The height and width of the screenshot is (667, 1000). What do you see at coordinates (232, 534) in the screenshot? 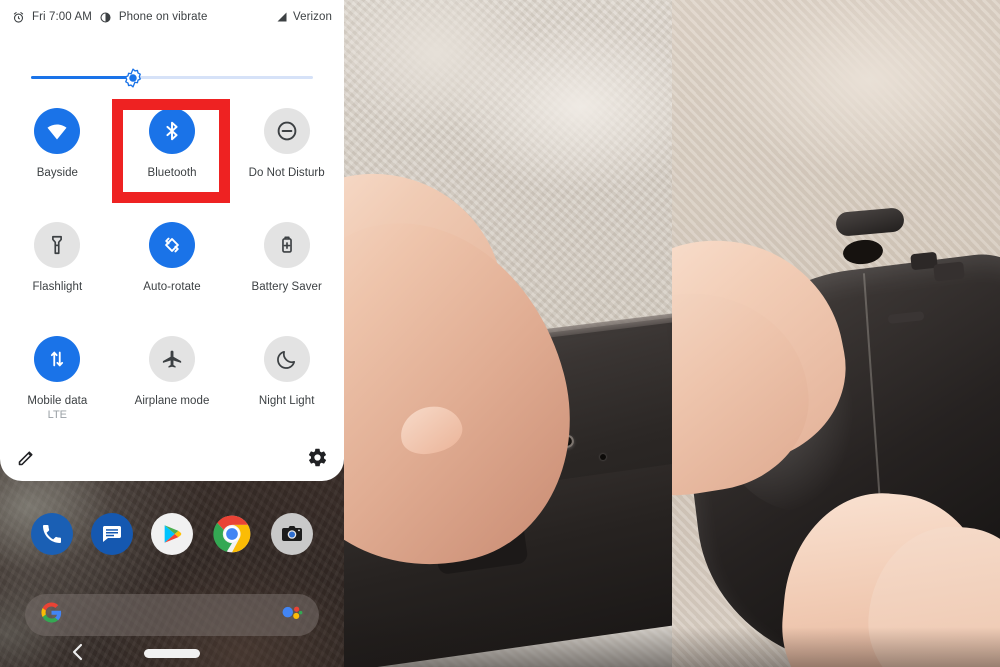
I see `dock-icon-chrome` at bounding box center [232, 534].